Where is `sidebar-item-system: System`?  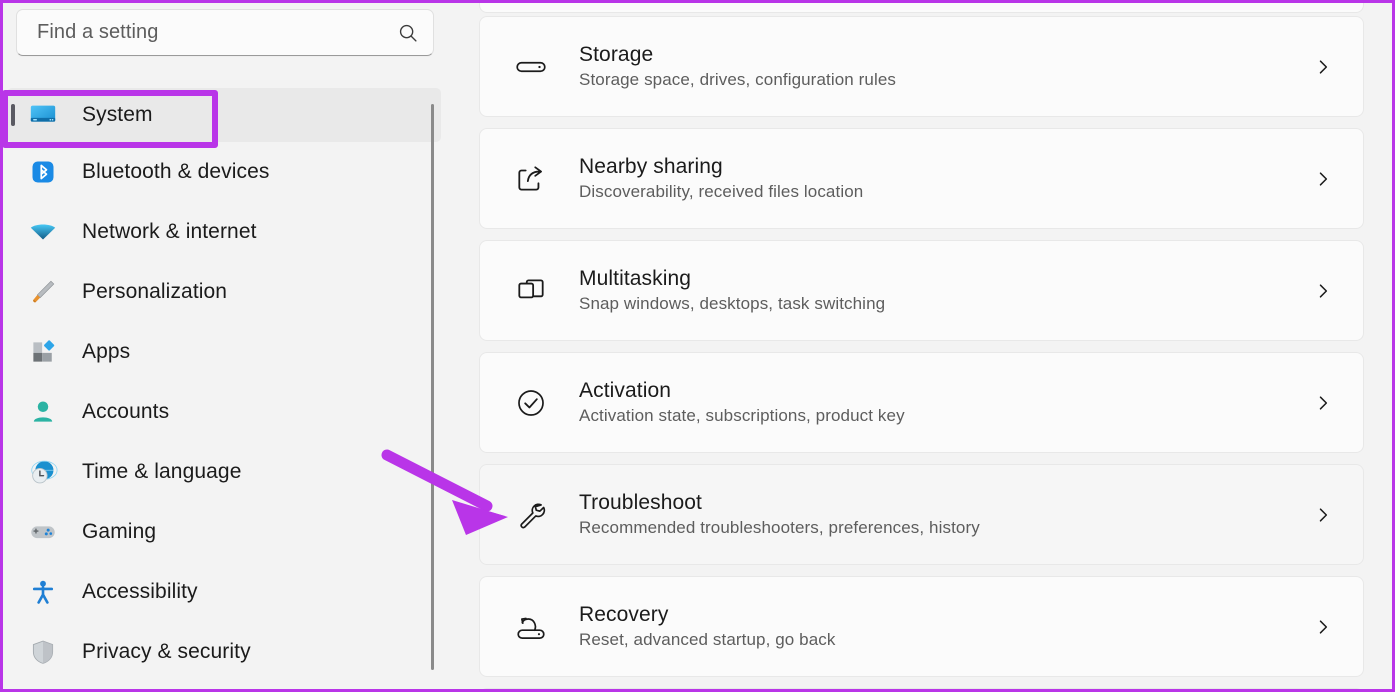
sidebar-item-system: System is located at coordinates (224, 115).